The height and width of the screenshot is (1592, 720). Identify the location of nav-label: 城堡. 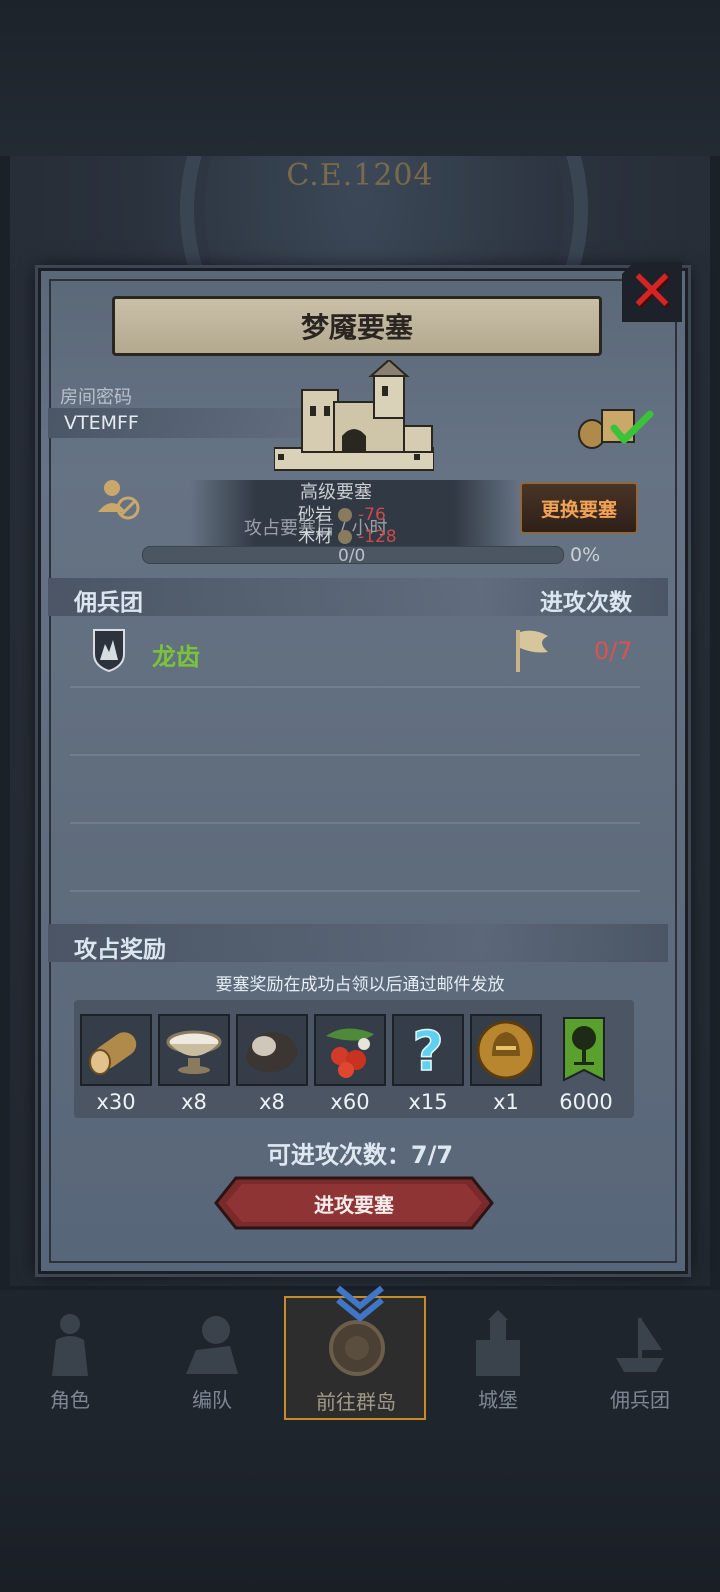
(498, 1400).